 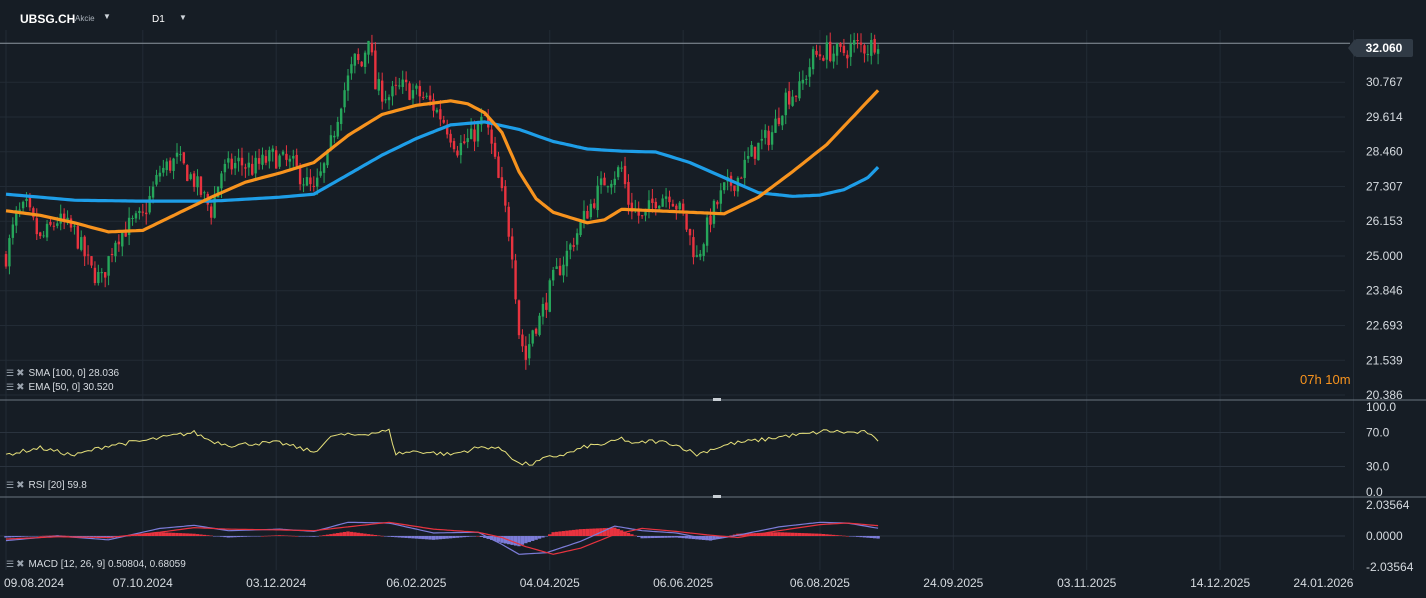 I want to click on symbol-label: UBSG.CH, so click(x=47, y=19).